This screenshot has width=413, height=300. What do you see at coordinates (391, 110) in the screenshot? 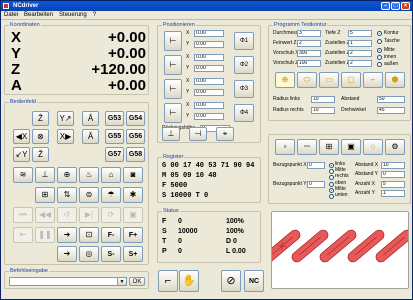
I see `drehwinkel-field: 45` at bounding box center [391, 110].